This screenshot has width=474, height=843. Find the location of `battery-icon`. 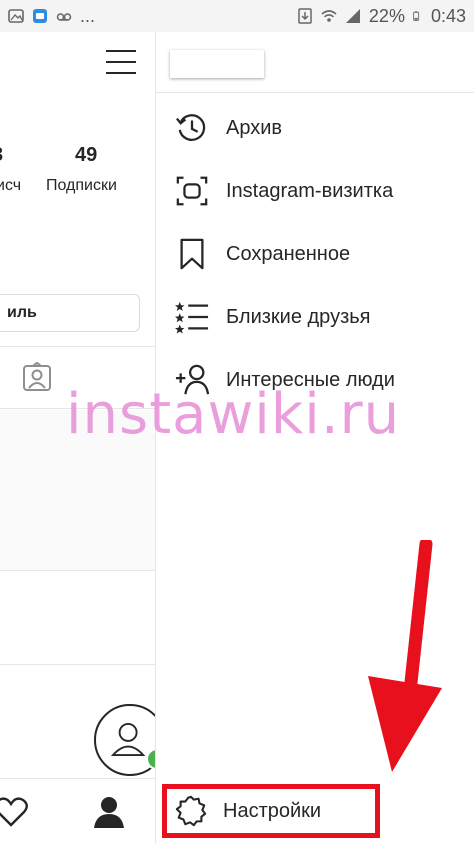

battery-icon is located at coordinates (416, 16).